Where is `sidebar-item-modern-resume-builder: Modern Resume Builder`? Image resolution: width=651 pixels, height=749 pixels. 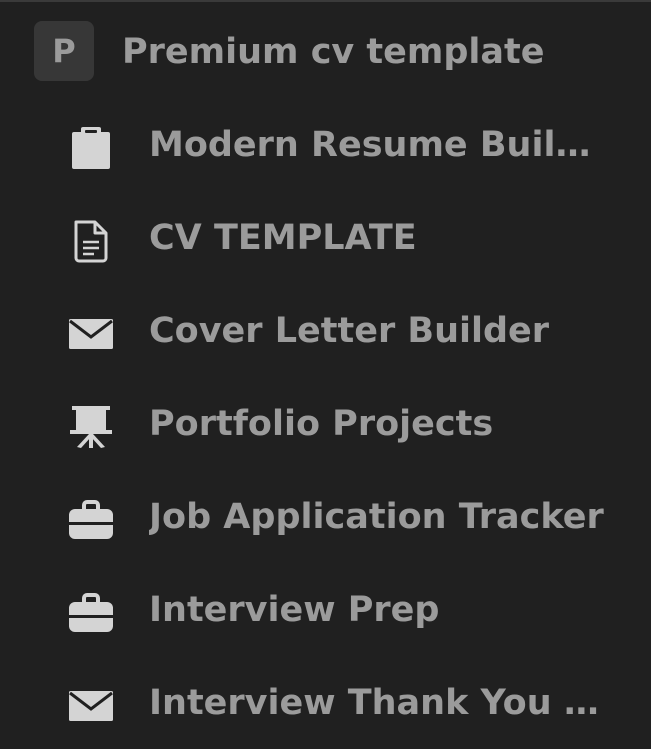 sidebar-item-modern-resume-builder: Modern Resume Builder is located at coordinates (325, 145).